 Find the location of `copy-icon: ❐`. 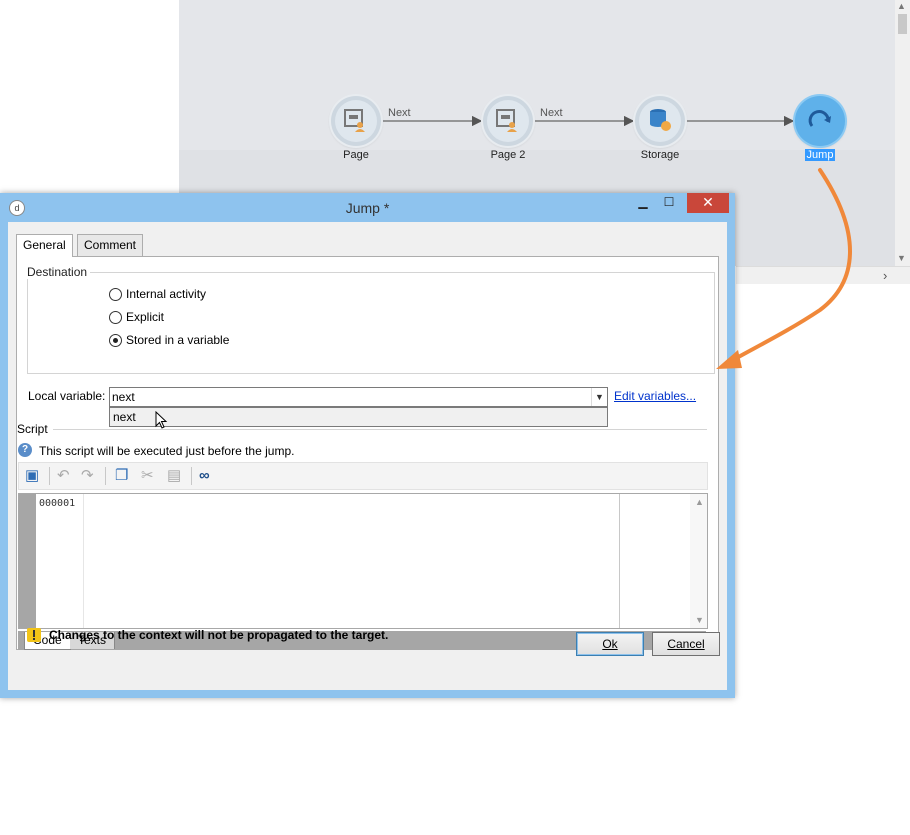

copy-icon: ❐ is located at coordinates (121, 476).